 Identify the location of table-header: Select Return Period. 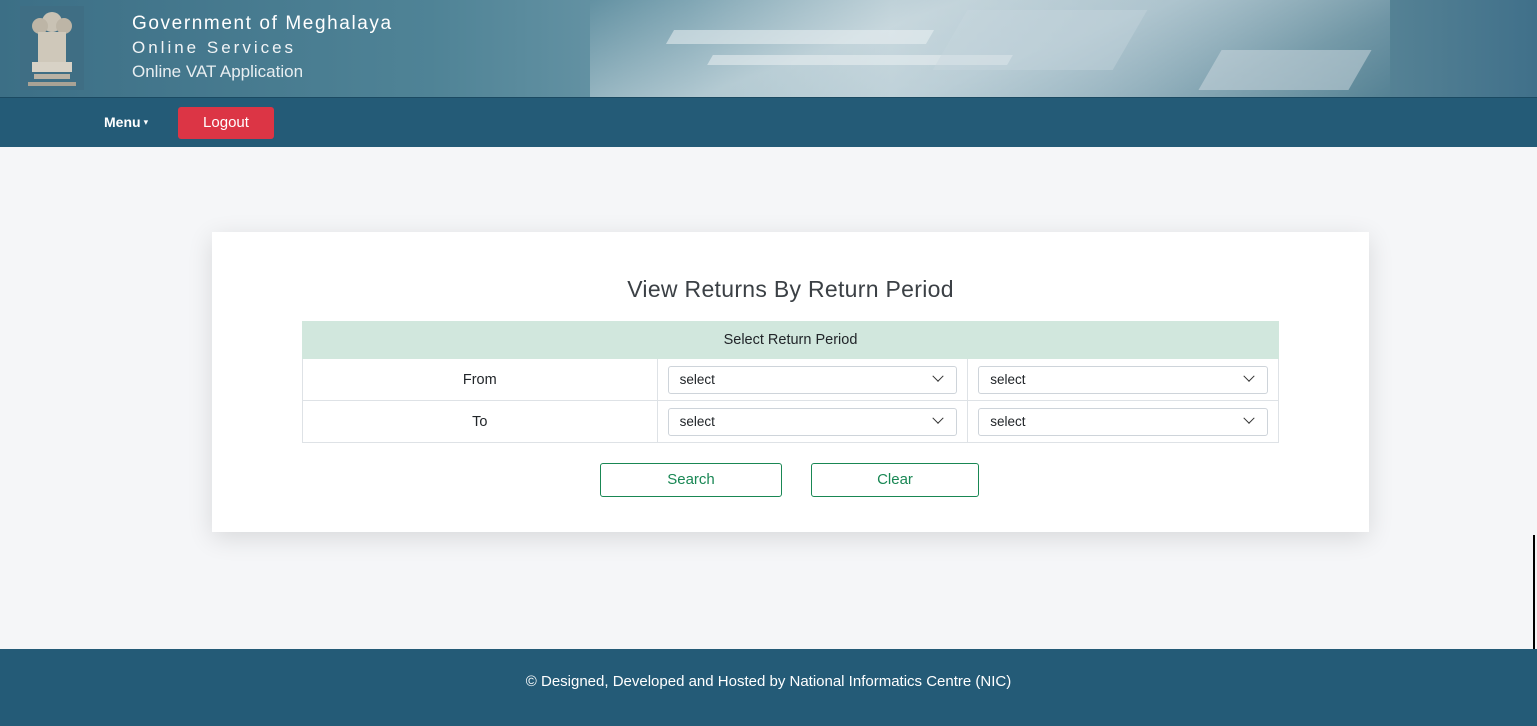
(790, 340).